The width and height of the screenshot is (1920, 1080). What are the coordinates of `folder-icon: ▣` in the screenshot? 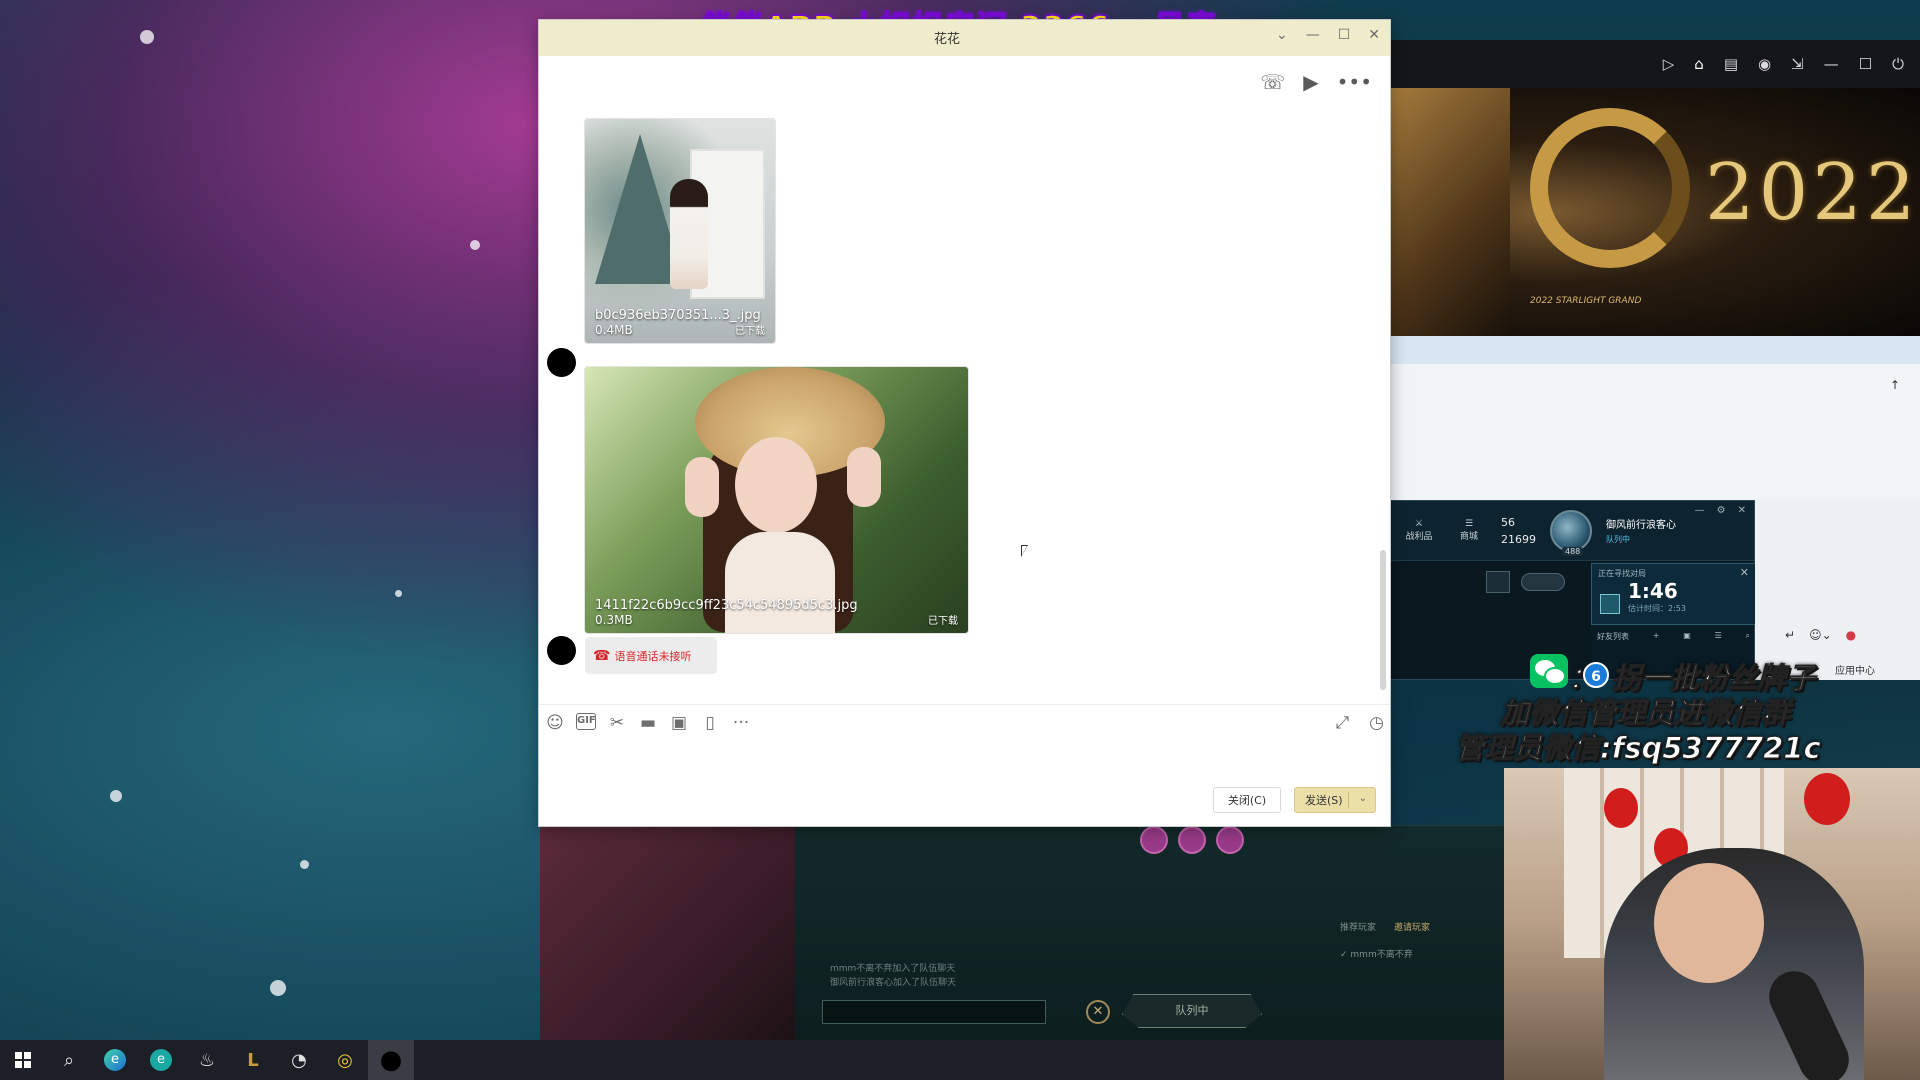 It's located at (1687, 636).